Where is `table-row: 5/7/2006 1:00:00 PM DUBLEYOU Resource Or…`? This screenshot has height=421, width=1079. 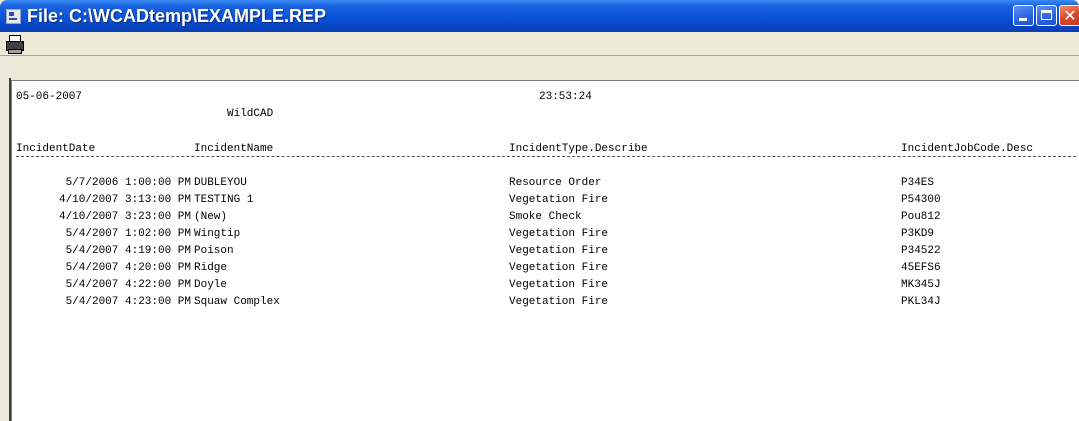 table-row: 5/7/2006 1:00:00 PM DUBLEYOU Resource Or… is located at coordinates (545, 185).